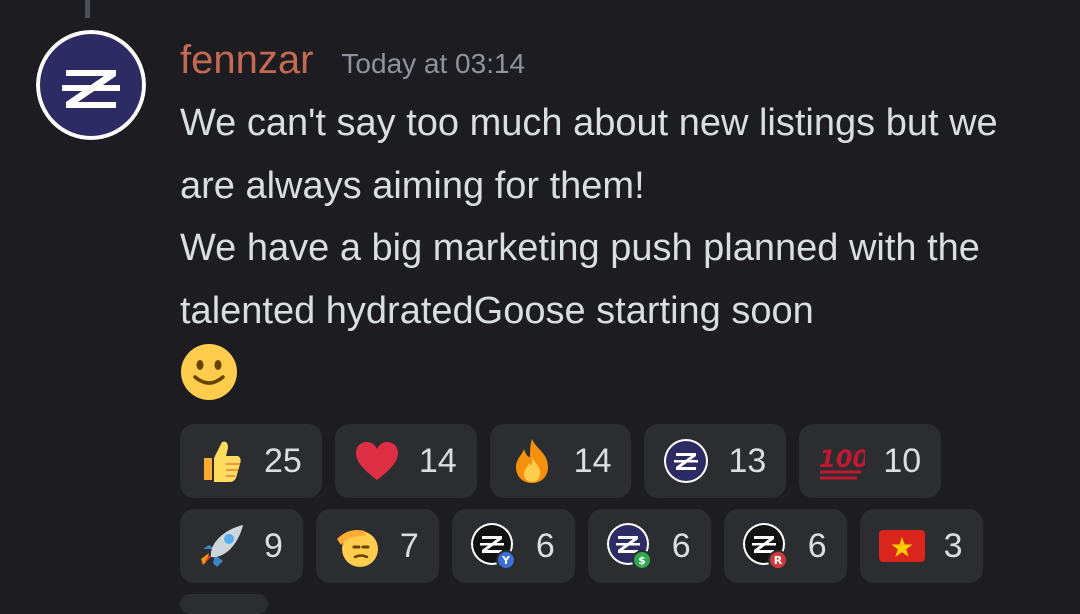  I want to click on reaction-saluting-face: 7, so click(377, 546).